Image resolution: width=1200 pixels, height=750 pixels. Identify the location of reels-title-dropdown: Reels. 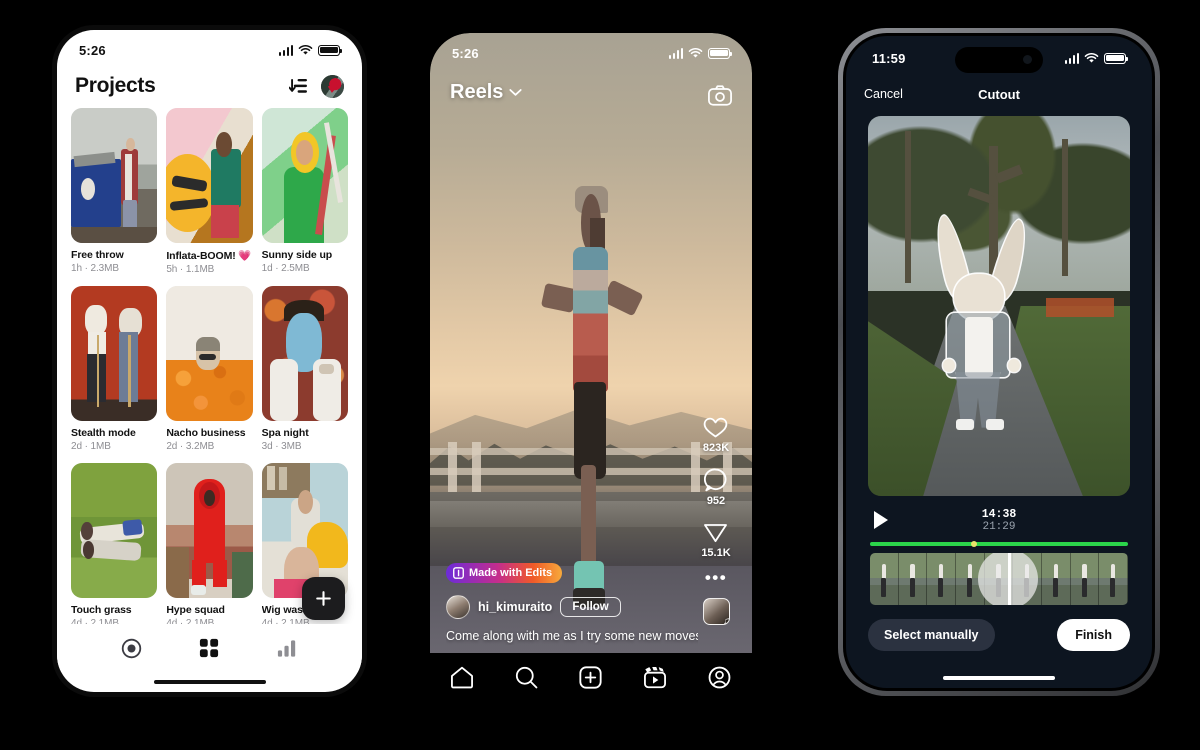
(486, 92).